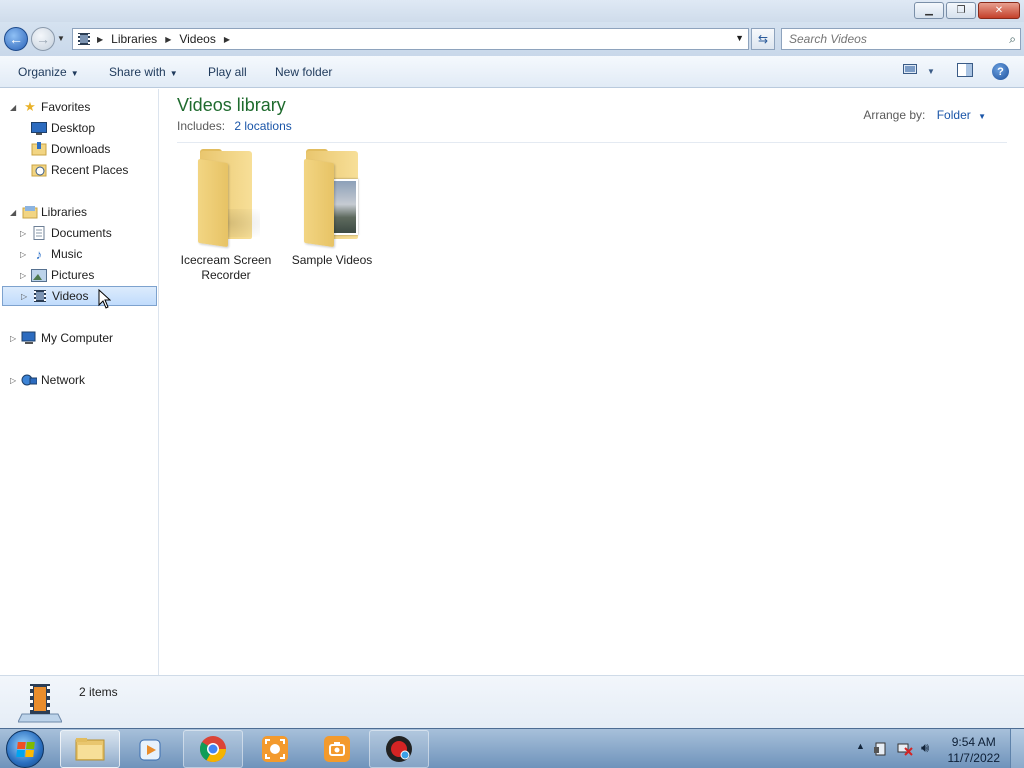  I want to click on recent-pages-dropdown: ▼, so click(61, 38).